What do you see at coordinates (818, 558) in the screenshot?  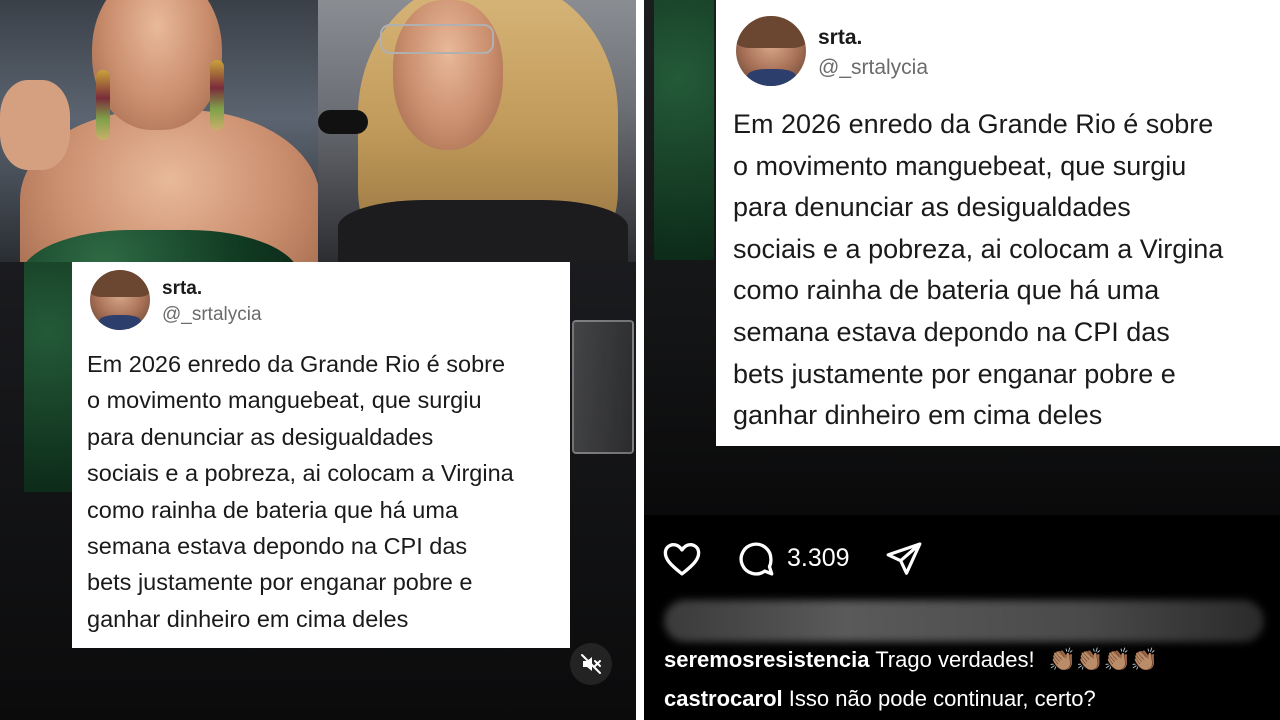 I see `comment-count: 3.309` at bounding box center [818, 558].